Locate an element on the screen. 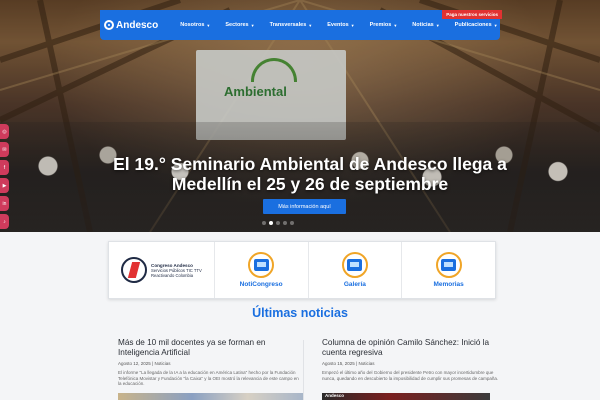 This screenshot has width=600, height=400. andesco-logo-icon is located at coordinates (109, 25).